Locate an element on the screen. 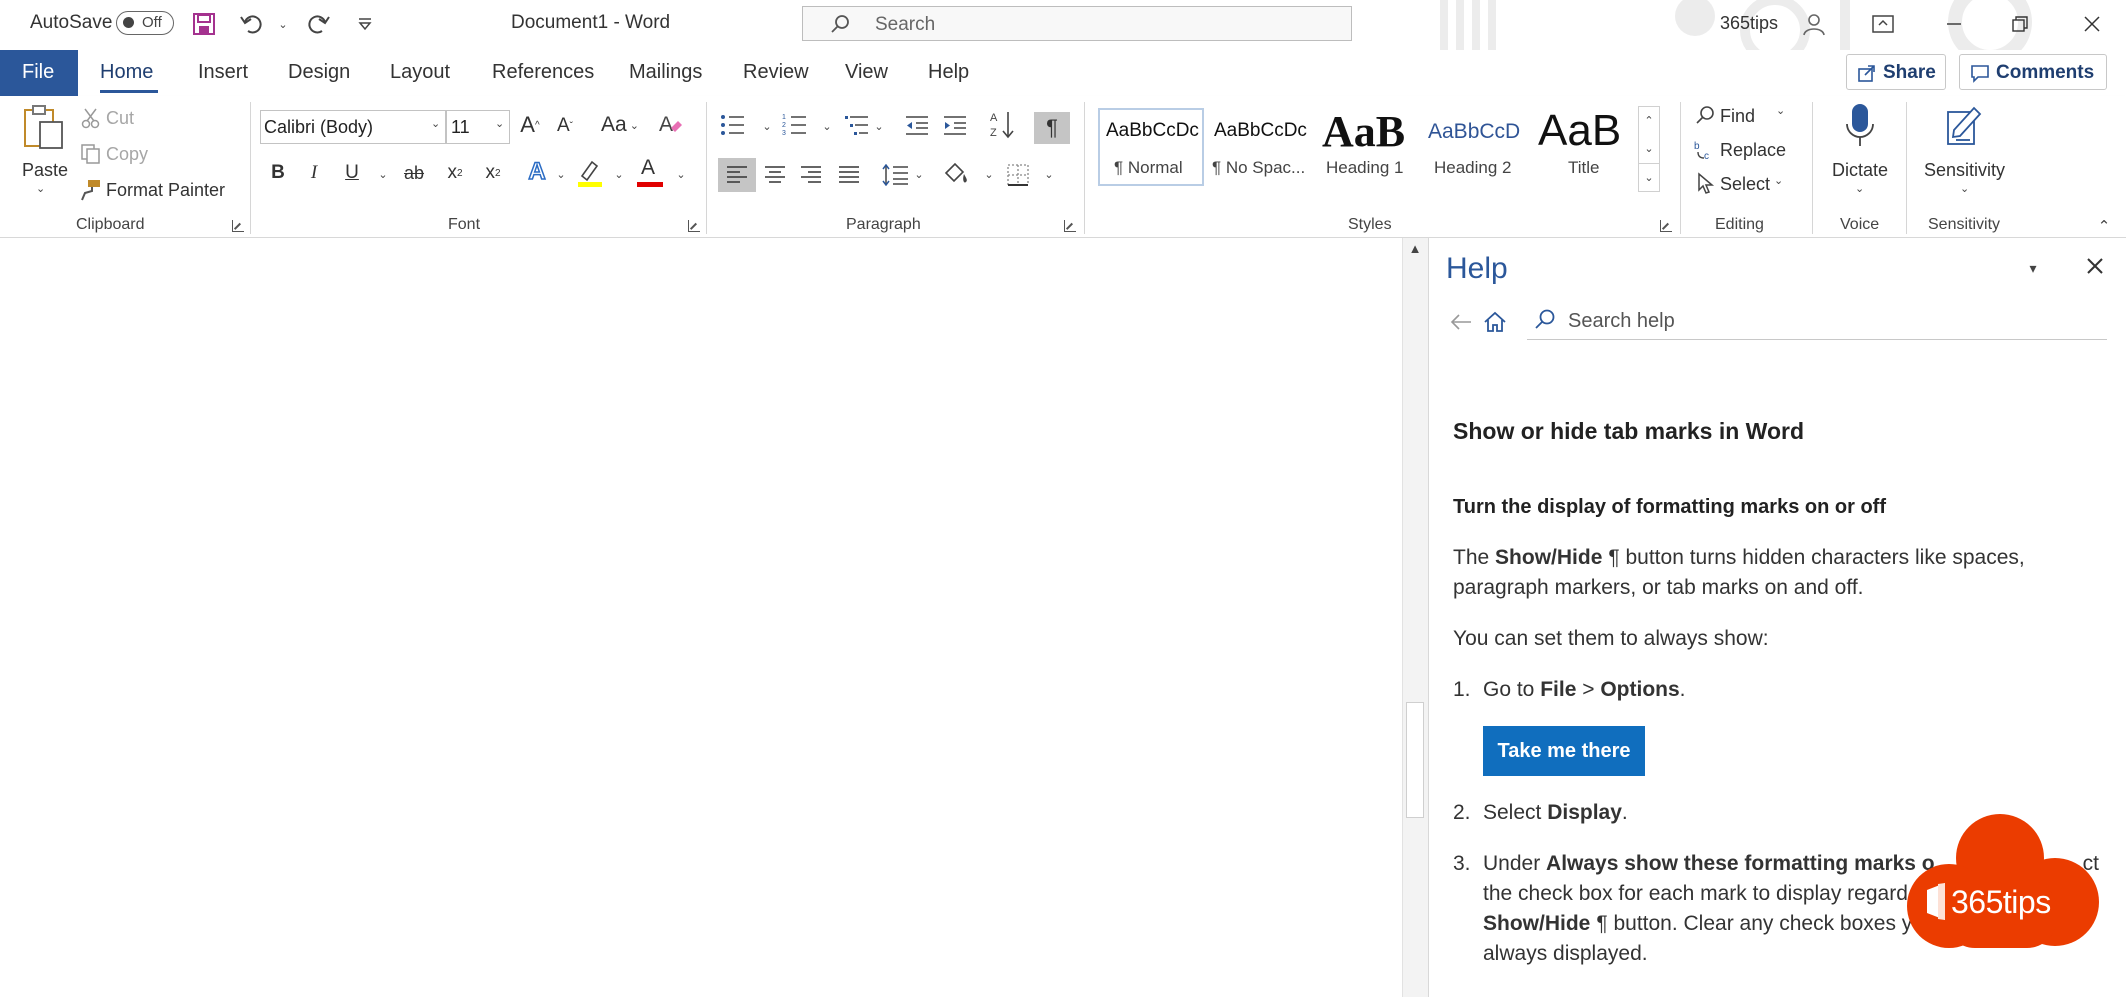  tab-review: Review is located at coordinates (776, 72).